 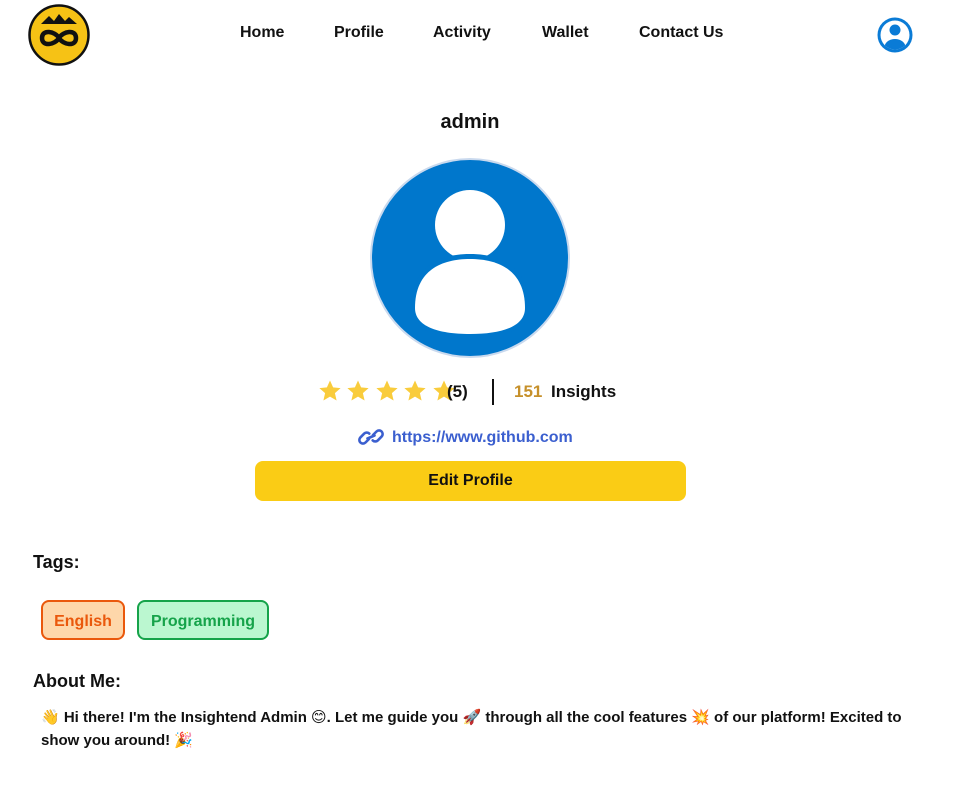 What do you see at coordinates (77, 681) in the screenshot?
I see `about-heading: About Me:` at bounding box center [77, 681].